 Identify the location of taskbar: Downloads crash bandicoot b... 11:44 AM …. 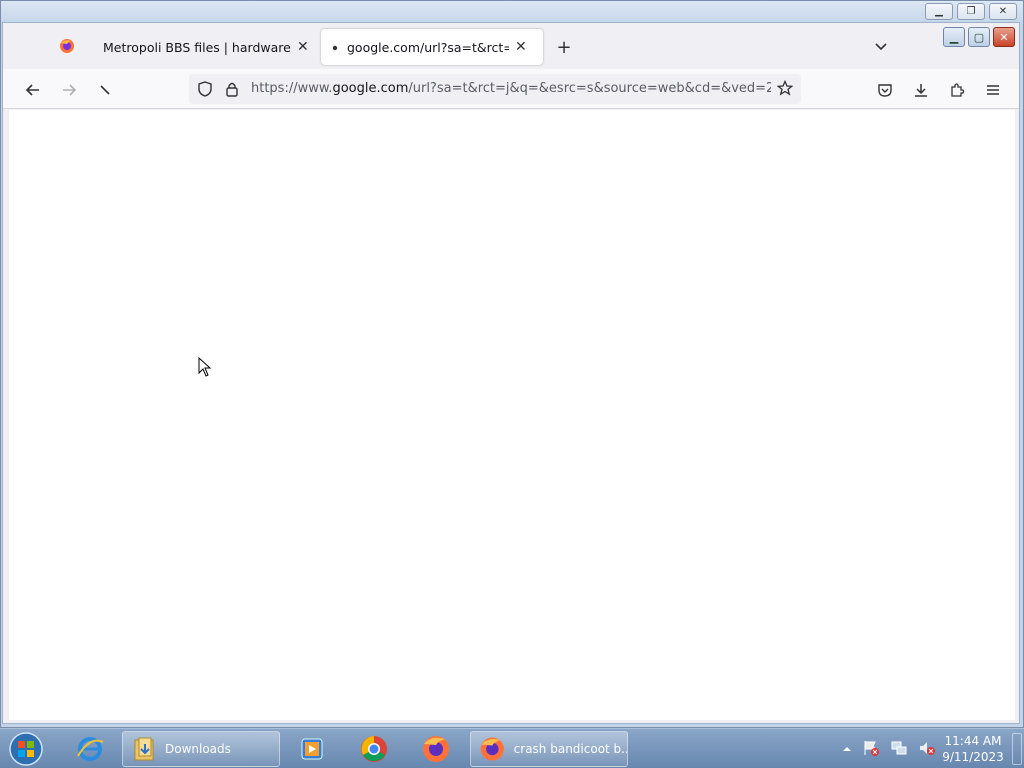
(512, 748).